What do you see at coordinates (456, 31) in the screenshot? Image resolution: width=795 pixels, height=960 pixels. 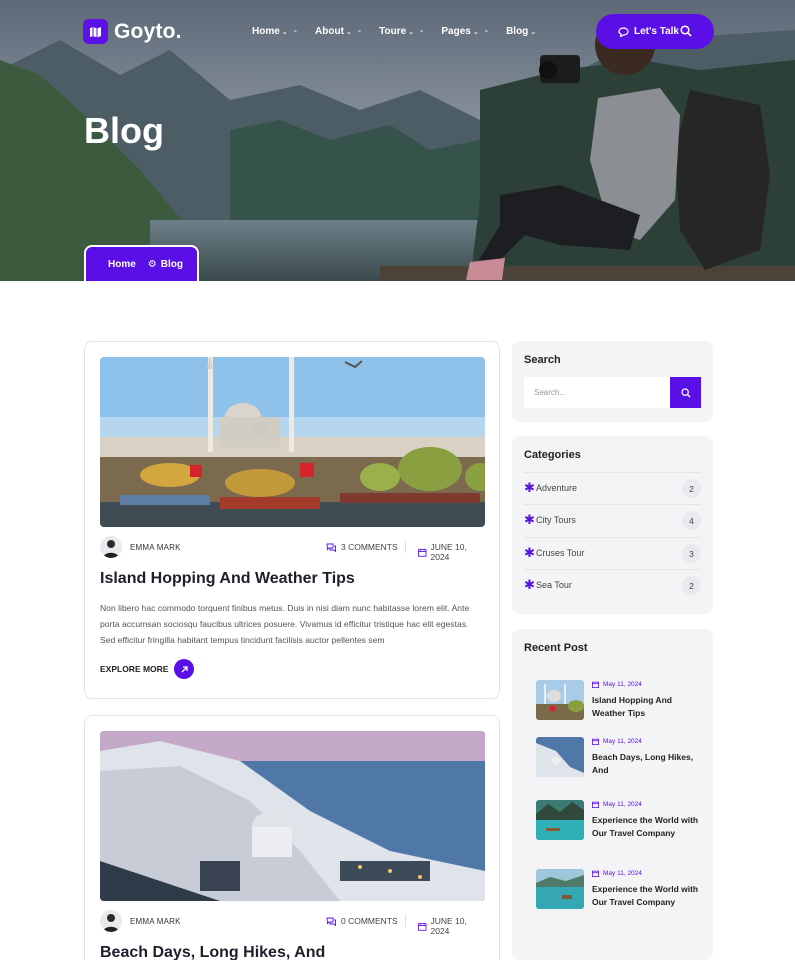 I see `nav-item-label: Pages` at bounding box center [456, 31].